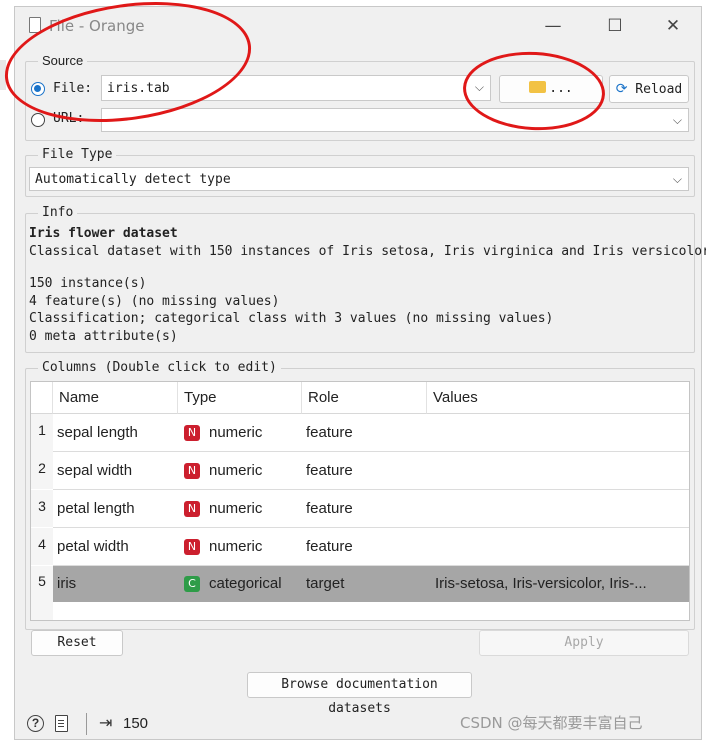 The height and width of the screenshot is (742, 706). I want to click on file-type-legend: File Type, so click(77, 154).